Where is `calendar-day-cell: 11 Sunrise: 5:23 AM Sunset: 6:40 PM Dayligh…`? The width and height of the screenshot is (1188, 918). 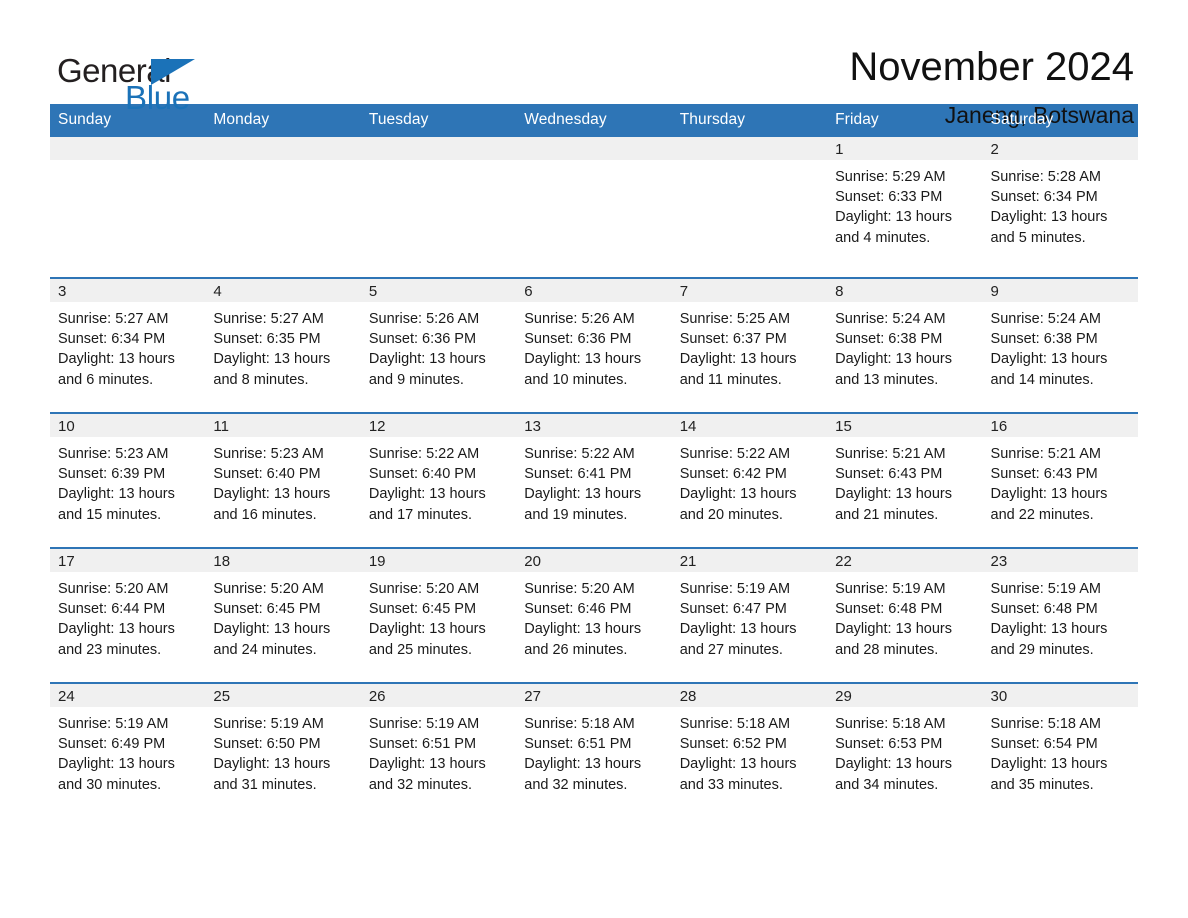
calendar-day-cell: 11 Sunrise: 5:23 AM Sunset: 6:40 PM Dayligh… is located at coordinates (283, 480).